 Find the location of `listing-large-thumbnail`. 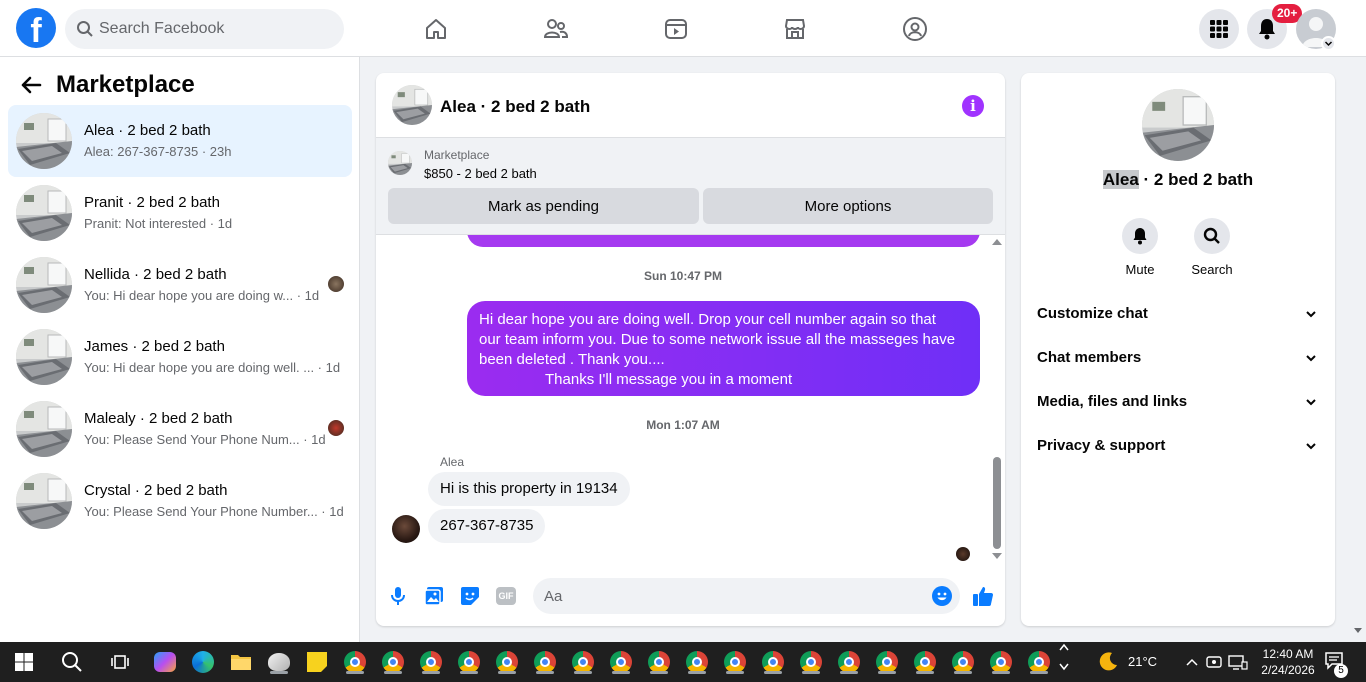

listing-large-thumbnail is located at coordinates (1178, 125).